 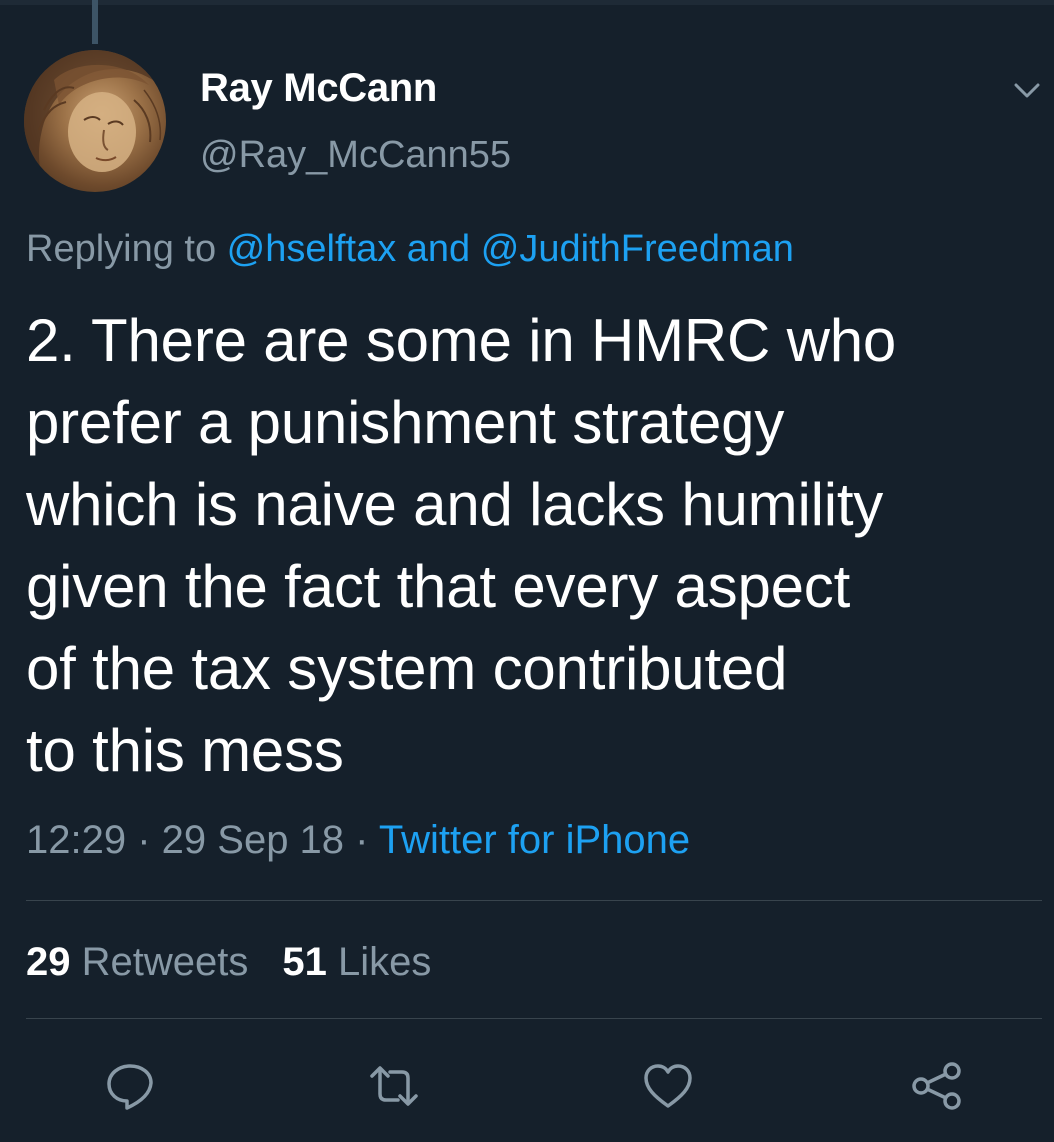 What do you see at coordinates (438, 249) in the screenshot?
I see `reply-conjunction: and` at bounding box center [438, 249].